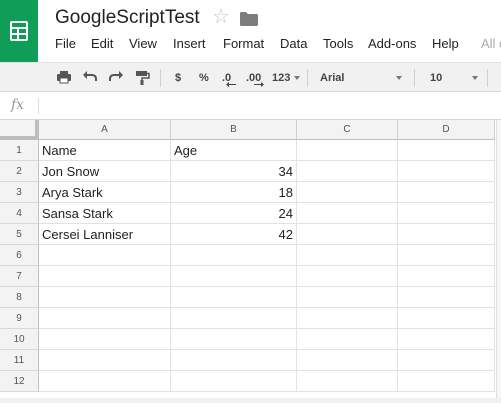 The image size is (501, 403). What do you see at coordinates (105, 360) in the screenshot?
I see `cell-a11` at bounding box center [105, 360].